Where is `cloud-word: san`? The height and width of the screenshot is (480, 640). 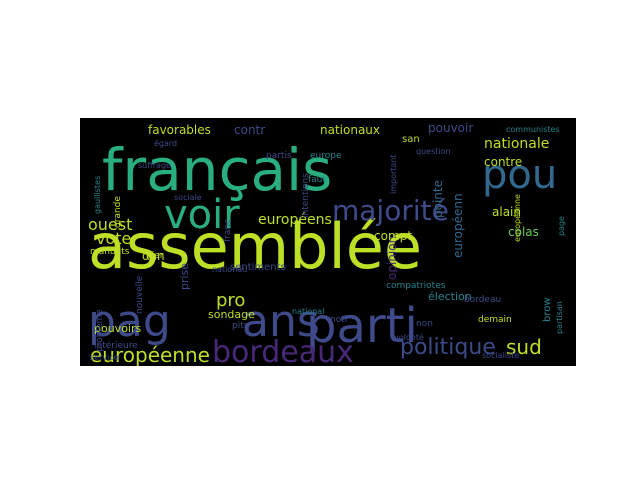
cloud-word: san is located at coordinates (411, 139).